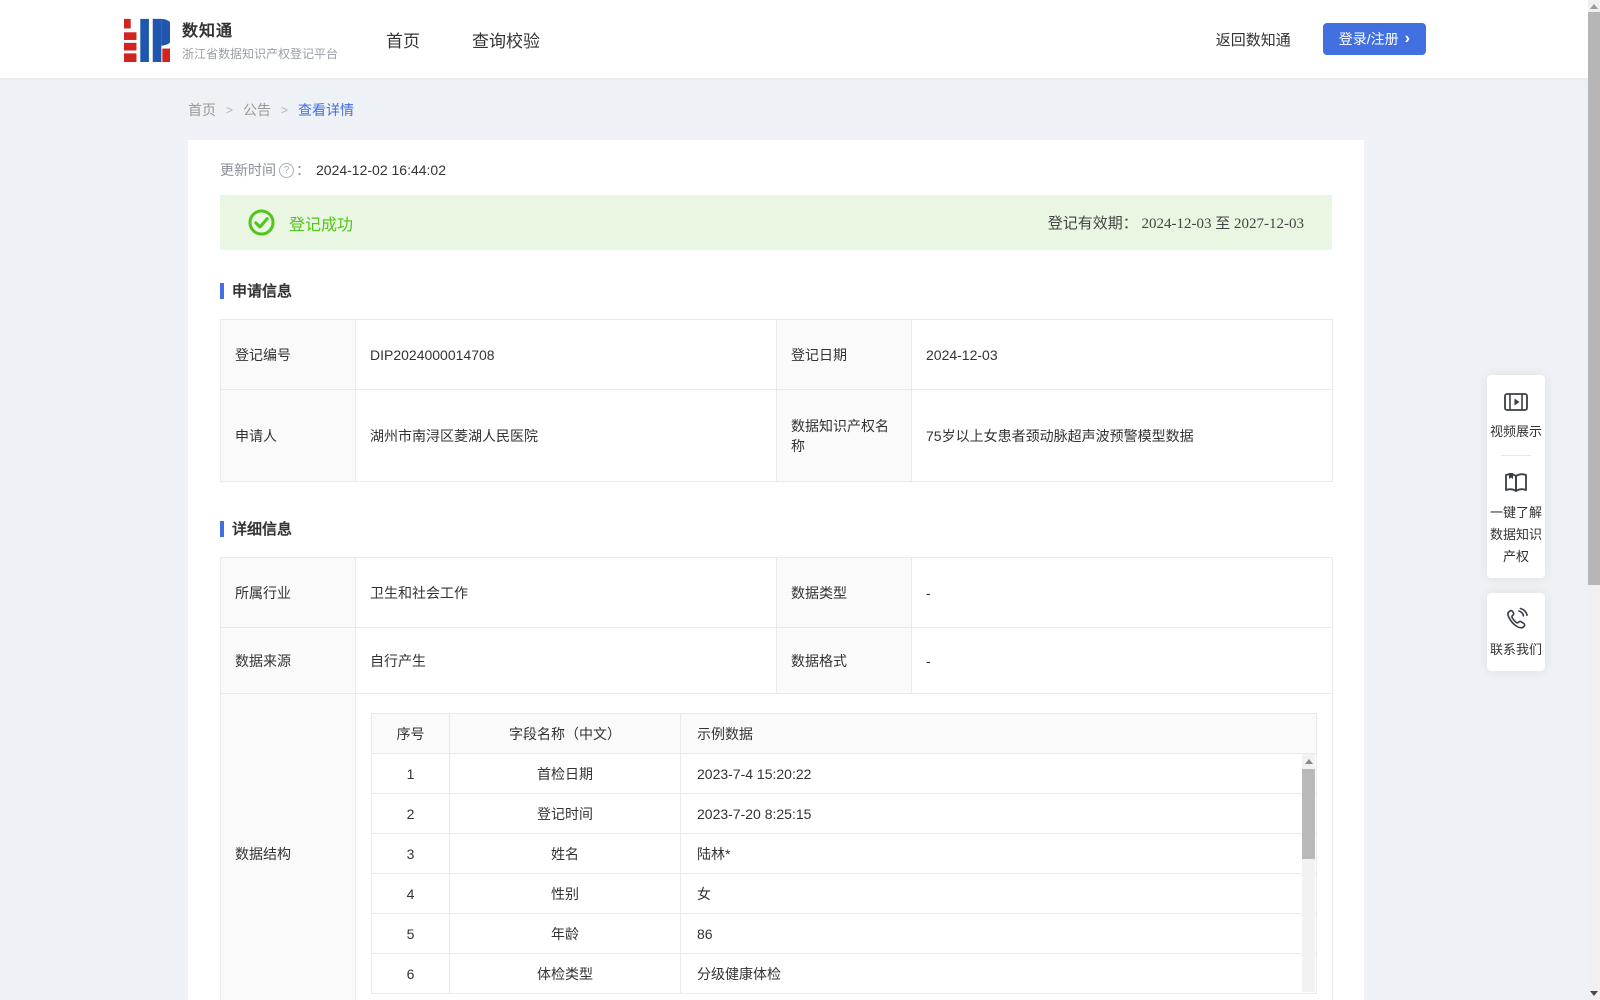  Describe the element at coordinates (1594, 993) in the screenshot. I see `scrollbar-down-arrow-icon` at that location.